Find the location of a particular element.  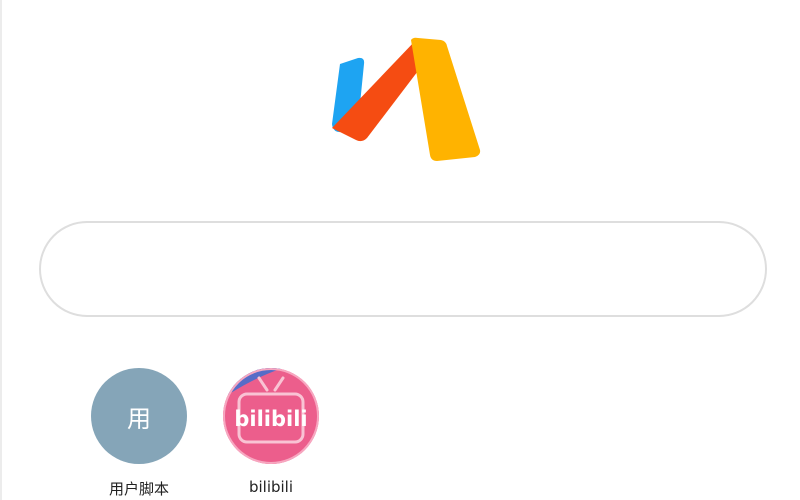

bilibili-logo-icon: bilibili is located at coordinates (271, 416).